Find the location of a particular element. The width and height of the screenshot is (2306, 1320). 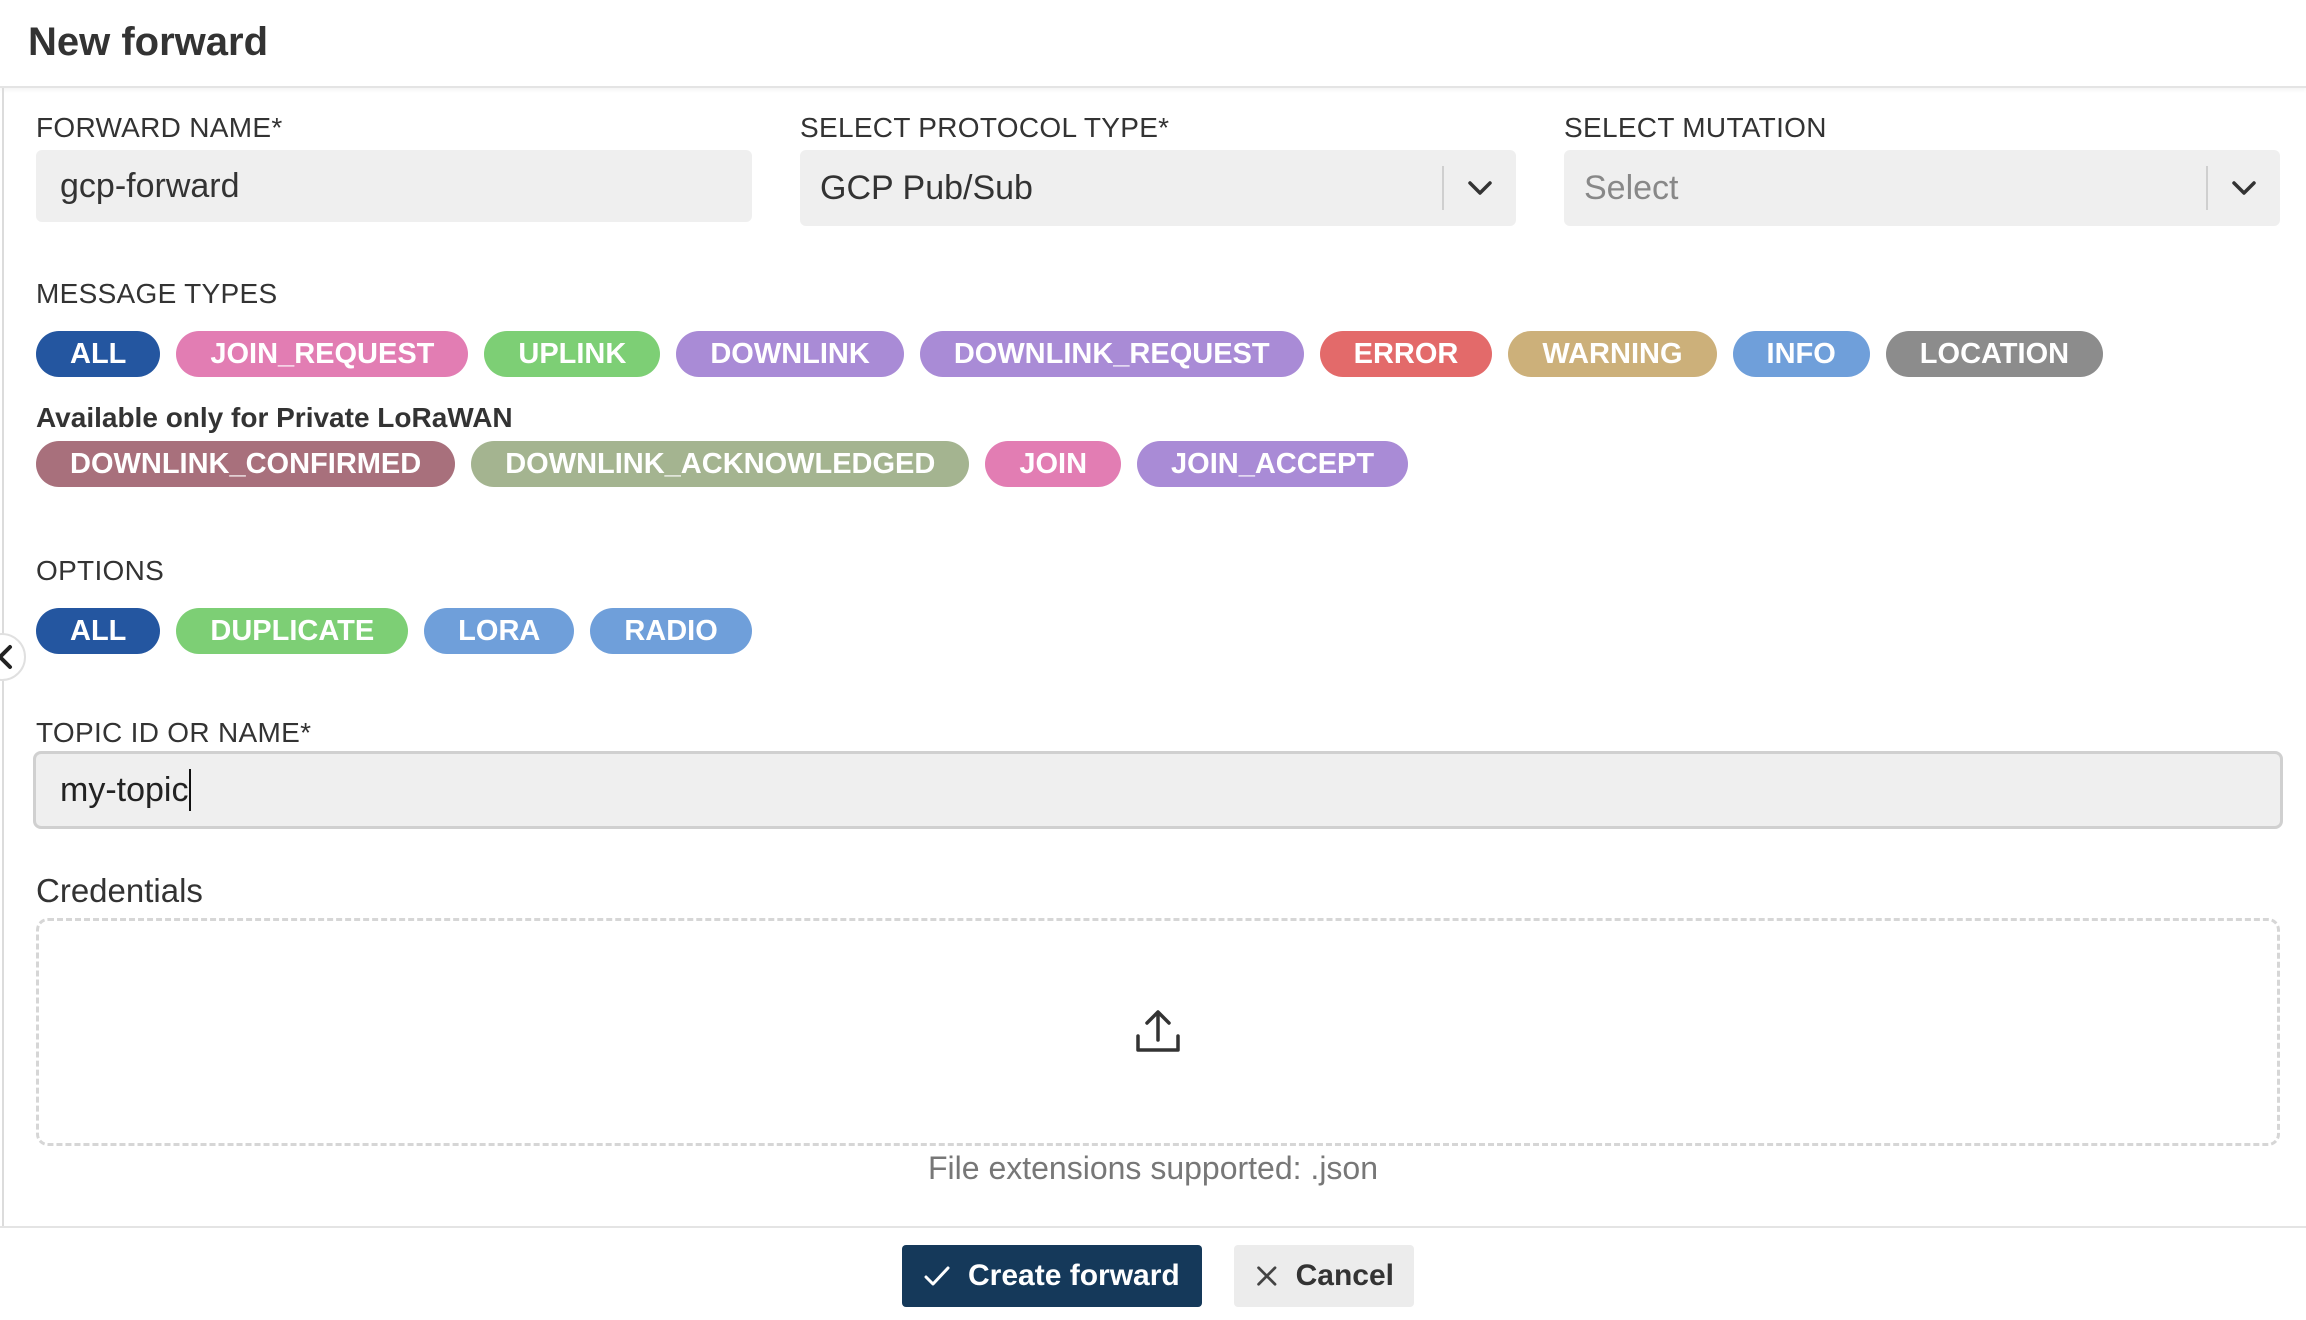

option-lora-pill: LORA is located at coordinates (499, 631).